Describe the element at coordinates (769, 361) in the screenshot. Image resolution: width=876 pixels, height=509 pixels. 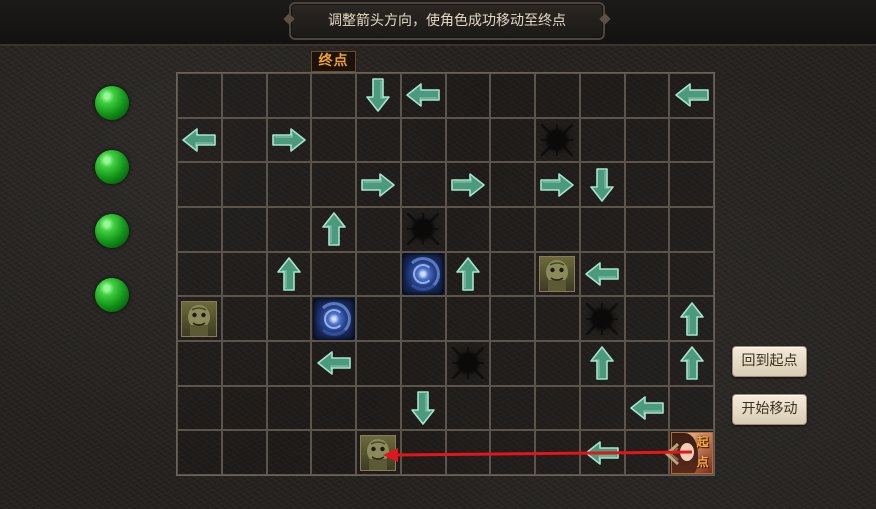
I see `reset-to-start-button: 回到起点` at that location.